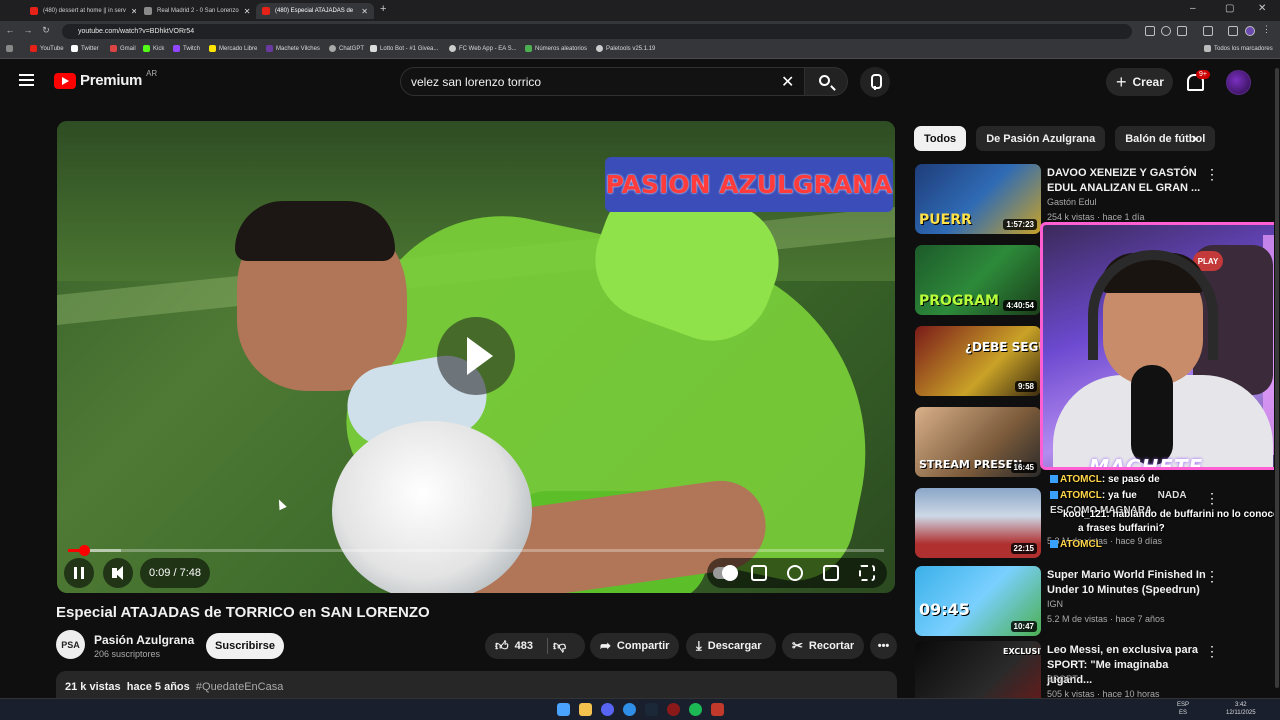 This screenshot has height=720, width=1280. Describe the element at coordinates (1250, 31) in the screenshot. I see `profile-avatar-icon` at that location.